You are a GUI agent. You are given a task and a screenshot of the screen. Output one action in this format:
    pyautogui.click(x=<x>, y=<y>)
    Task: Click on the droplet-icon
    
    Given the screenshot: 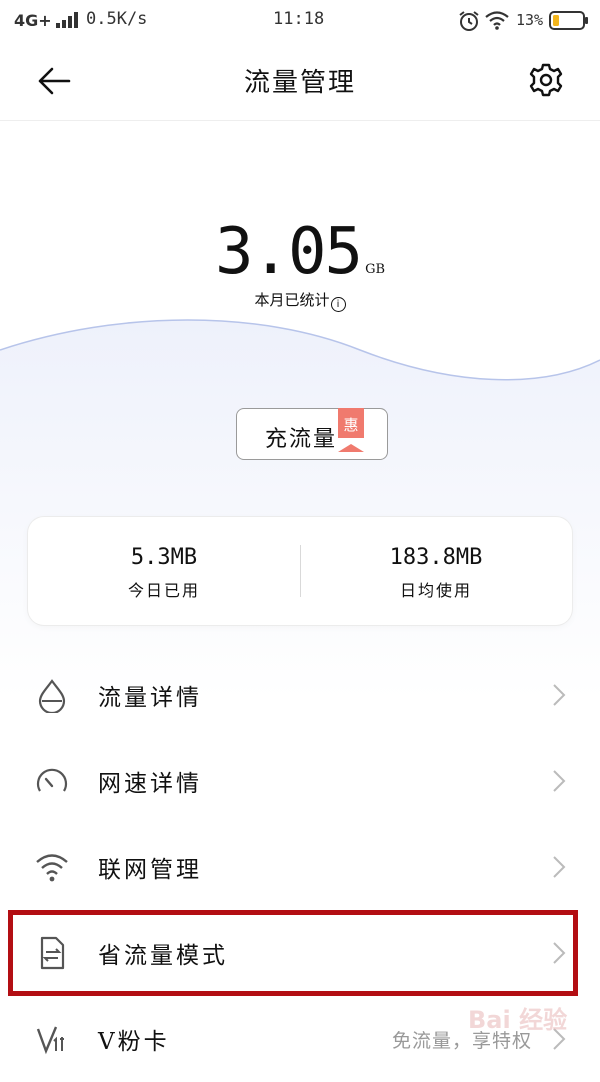 What is the action you would take?
    pyautogui.click(x=52, y=696)
    